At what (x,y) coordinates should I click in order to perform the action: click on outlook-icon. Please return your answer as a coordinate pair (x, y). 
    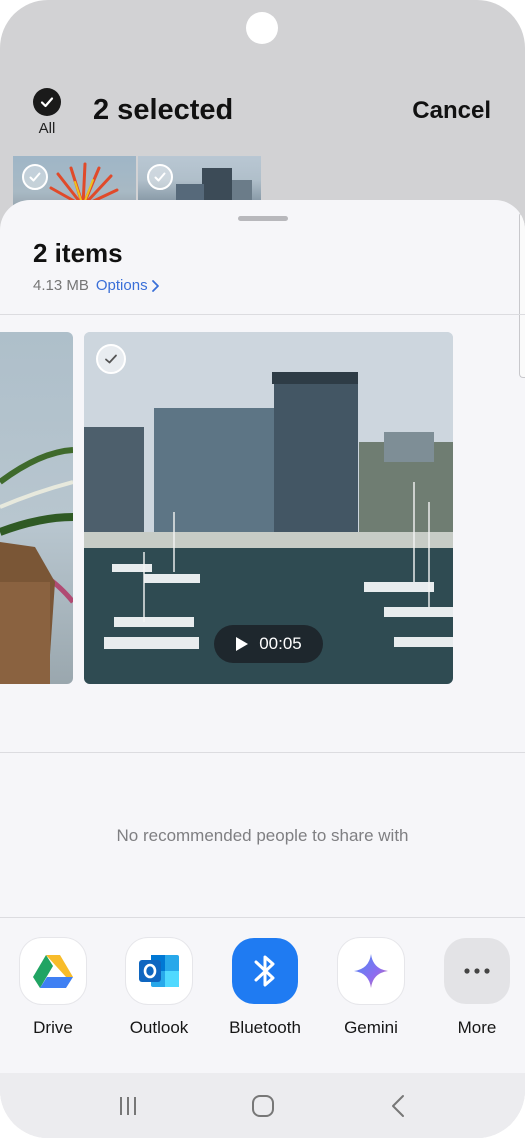
    Looking at the image, I should click on (159, 971).